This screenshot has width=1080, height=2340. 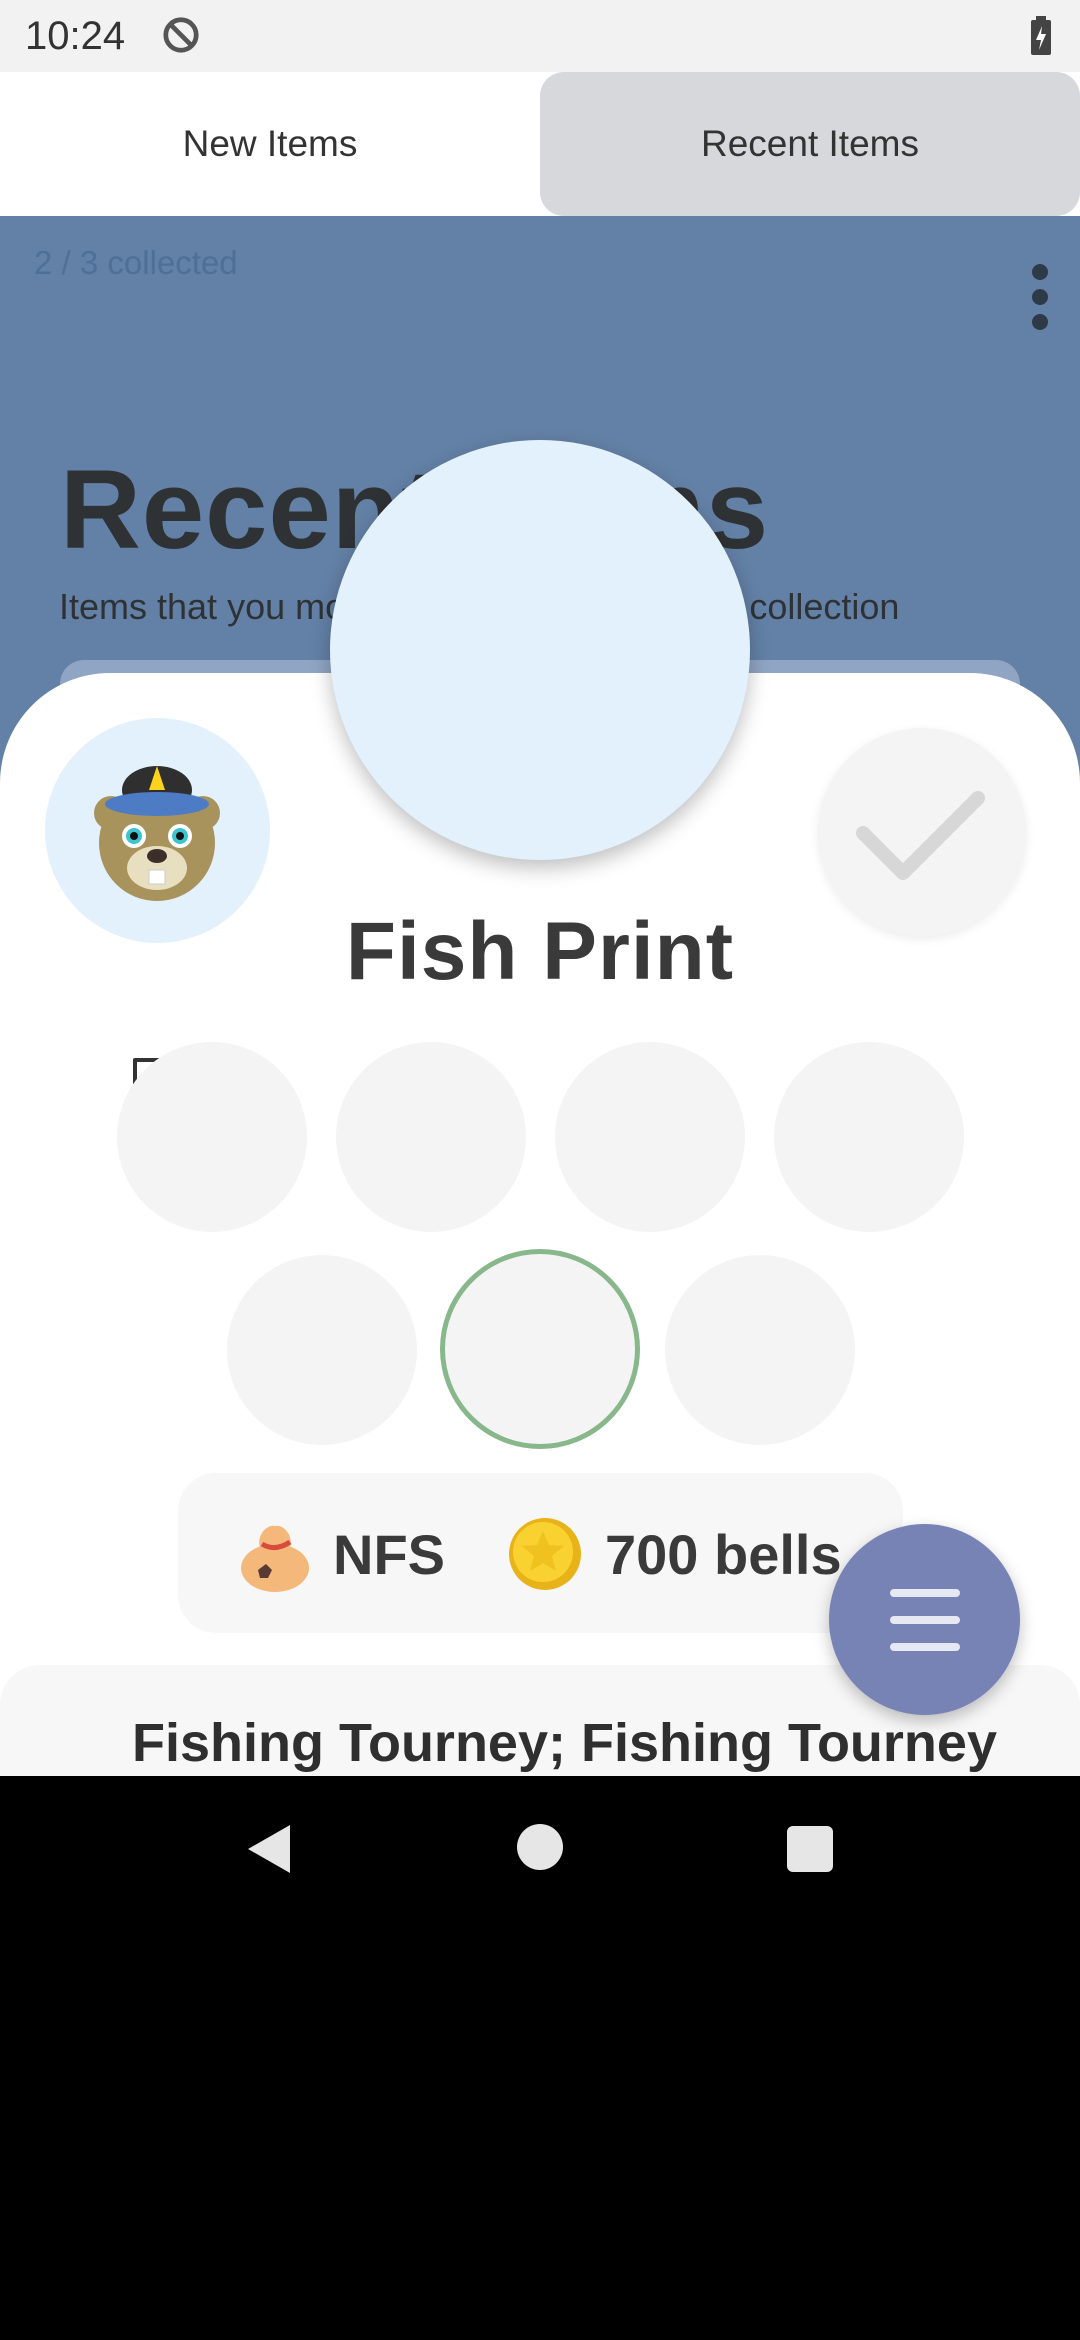 I want to click on home-icon, so click(x=540, y=1847).